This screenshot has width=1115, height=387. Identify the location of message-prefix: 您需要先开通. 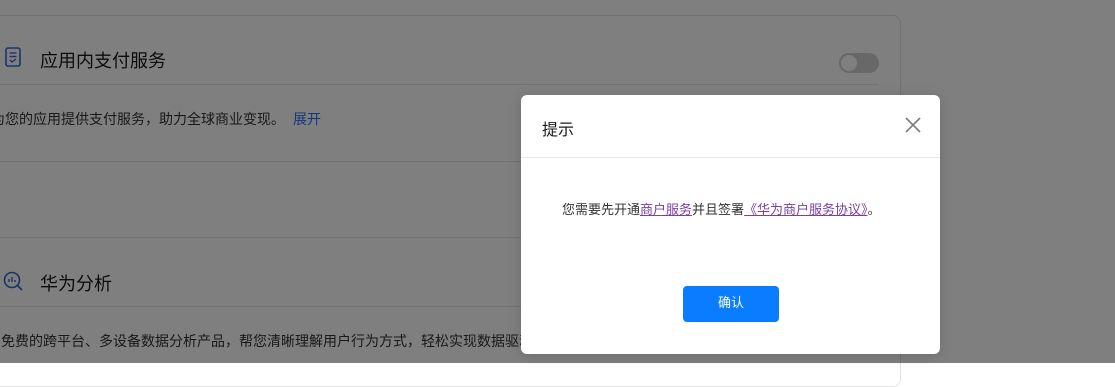
(601, 210).